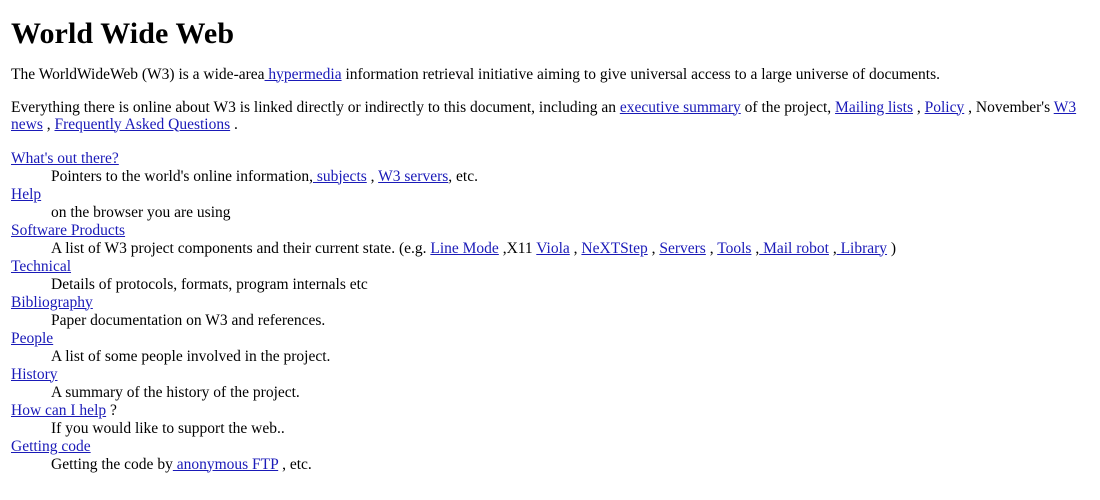 The image size is (1100, 500). Describe the element at coordinates (874, 107) in the screenshot. I see `link-mailing-lists: Mailing lists` at that location.